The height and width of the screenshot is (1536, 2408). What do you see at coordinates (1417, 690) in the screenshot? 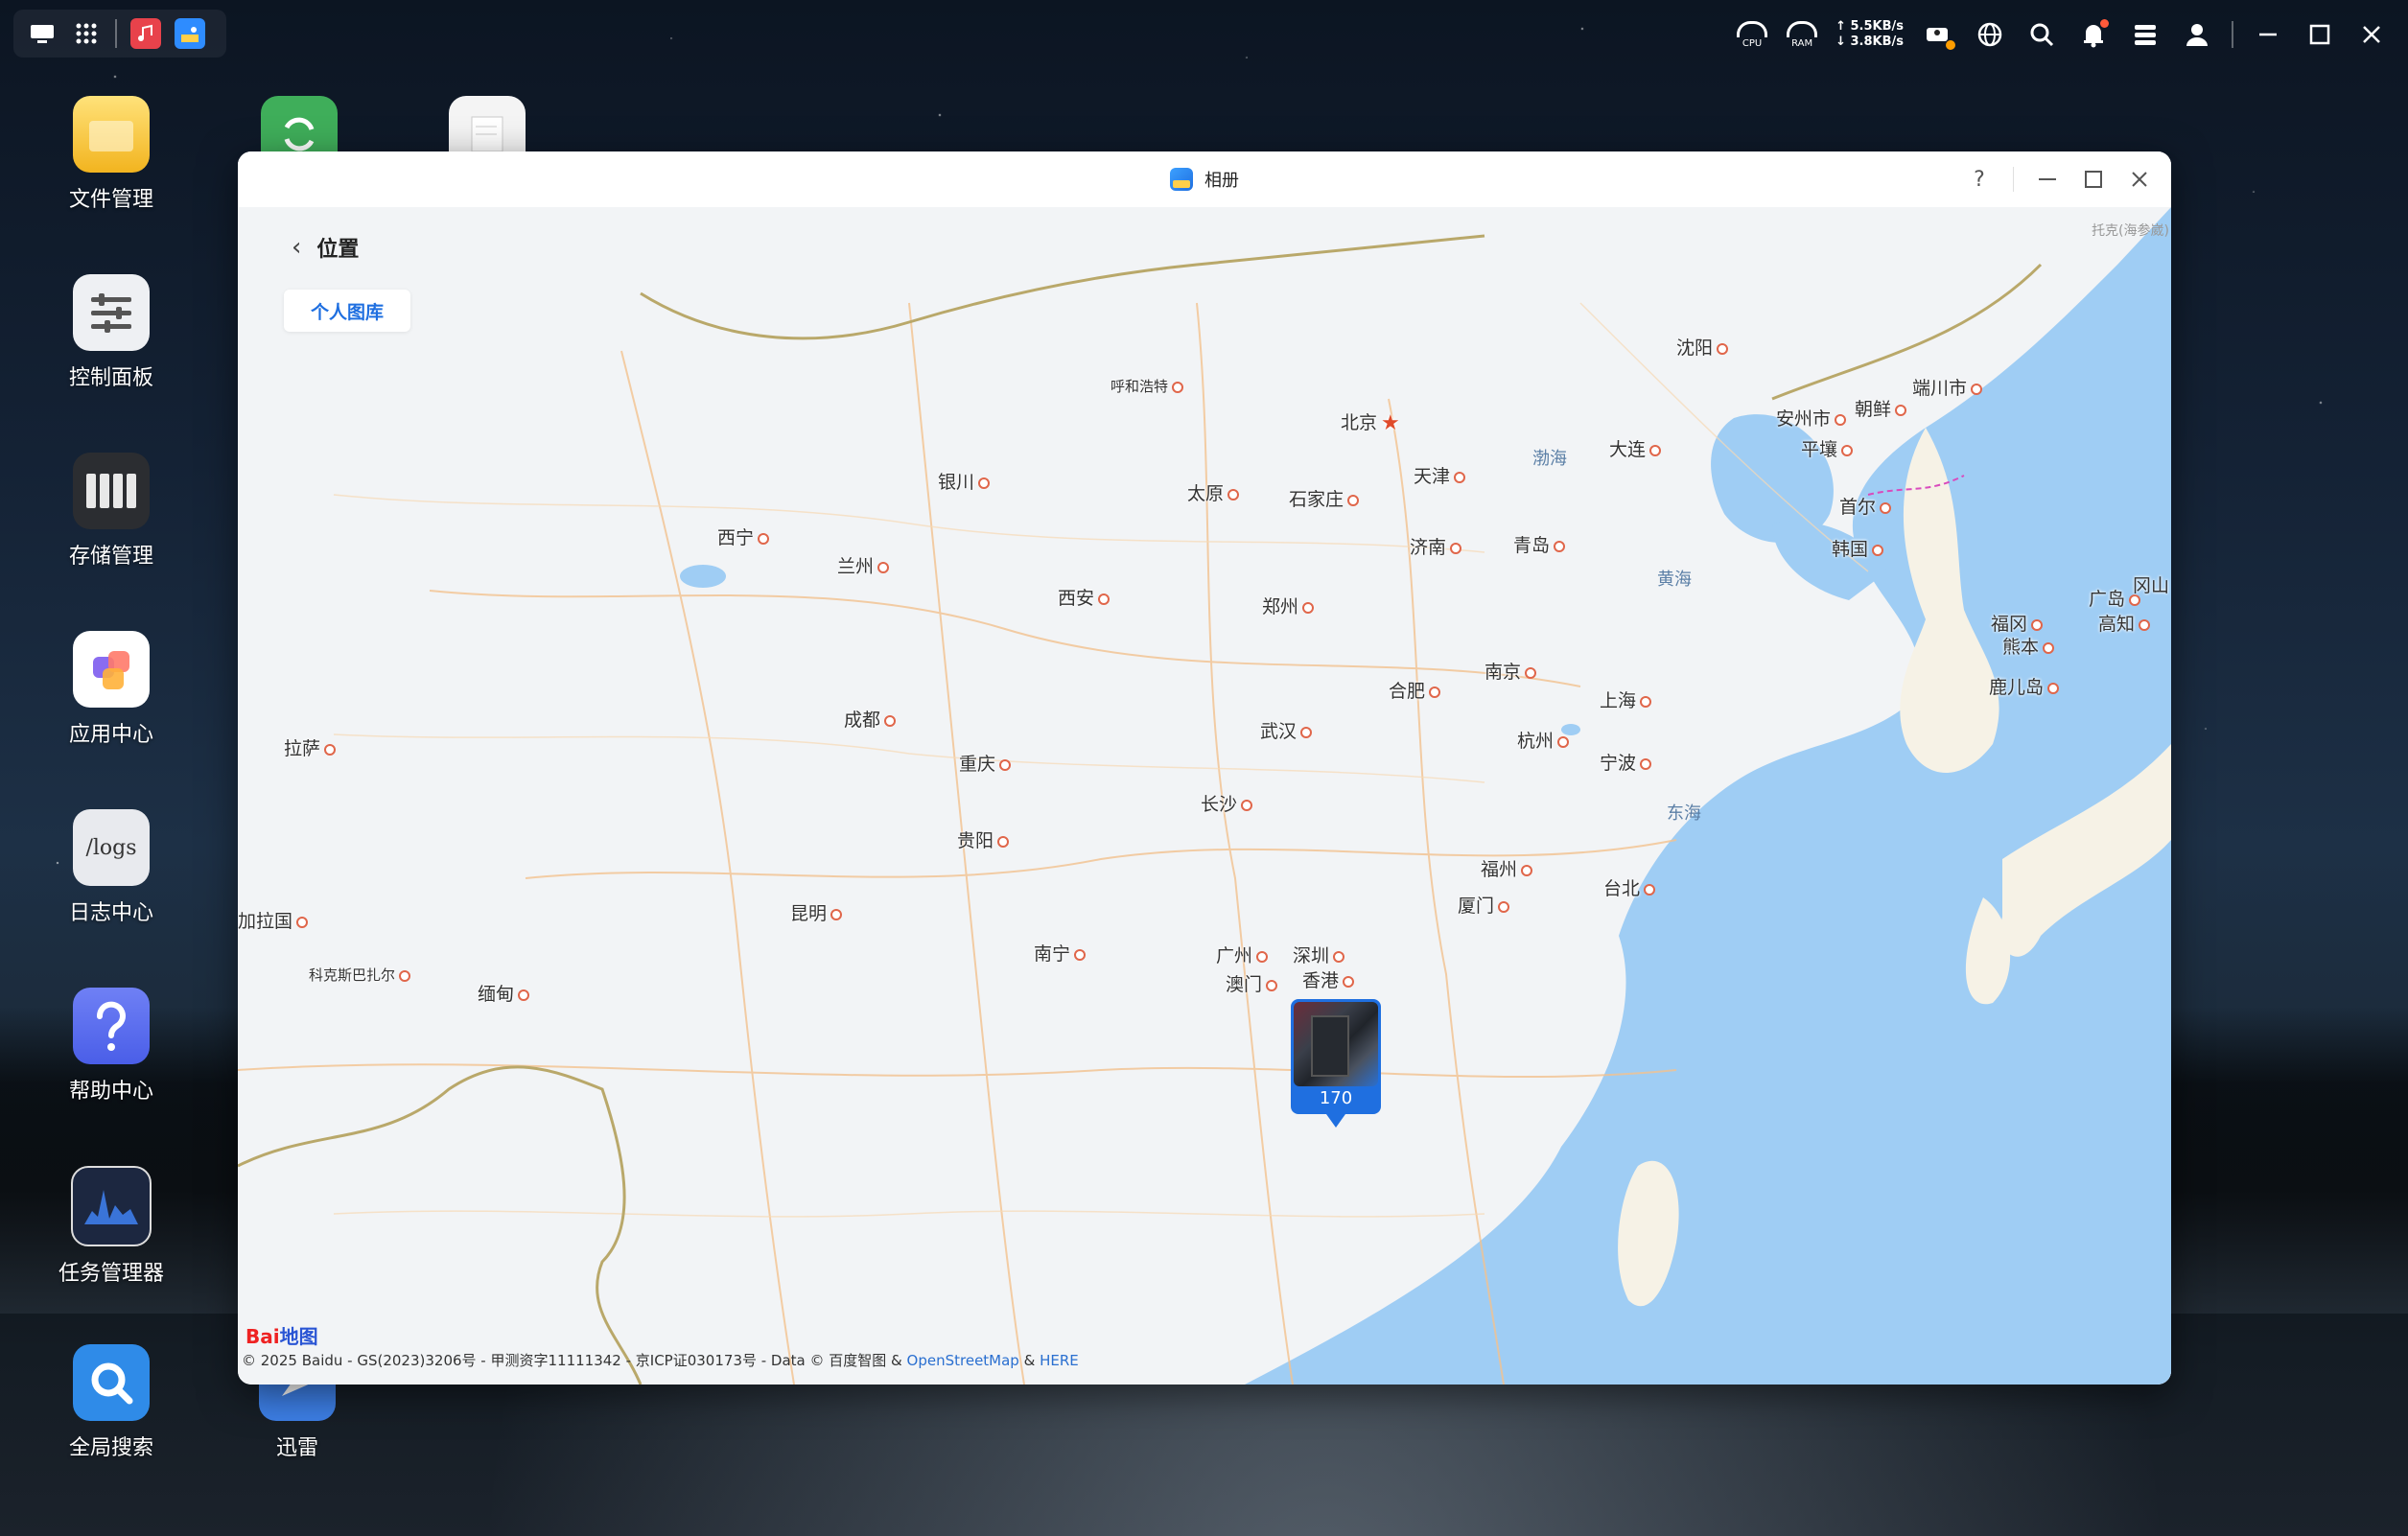
I see `map-city-label: 合肥` at bounding box center [1417, 690].